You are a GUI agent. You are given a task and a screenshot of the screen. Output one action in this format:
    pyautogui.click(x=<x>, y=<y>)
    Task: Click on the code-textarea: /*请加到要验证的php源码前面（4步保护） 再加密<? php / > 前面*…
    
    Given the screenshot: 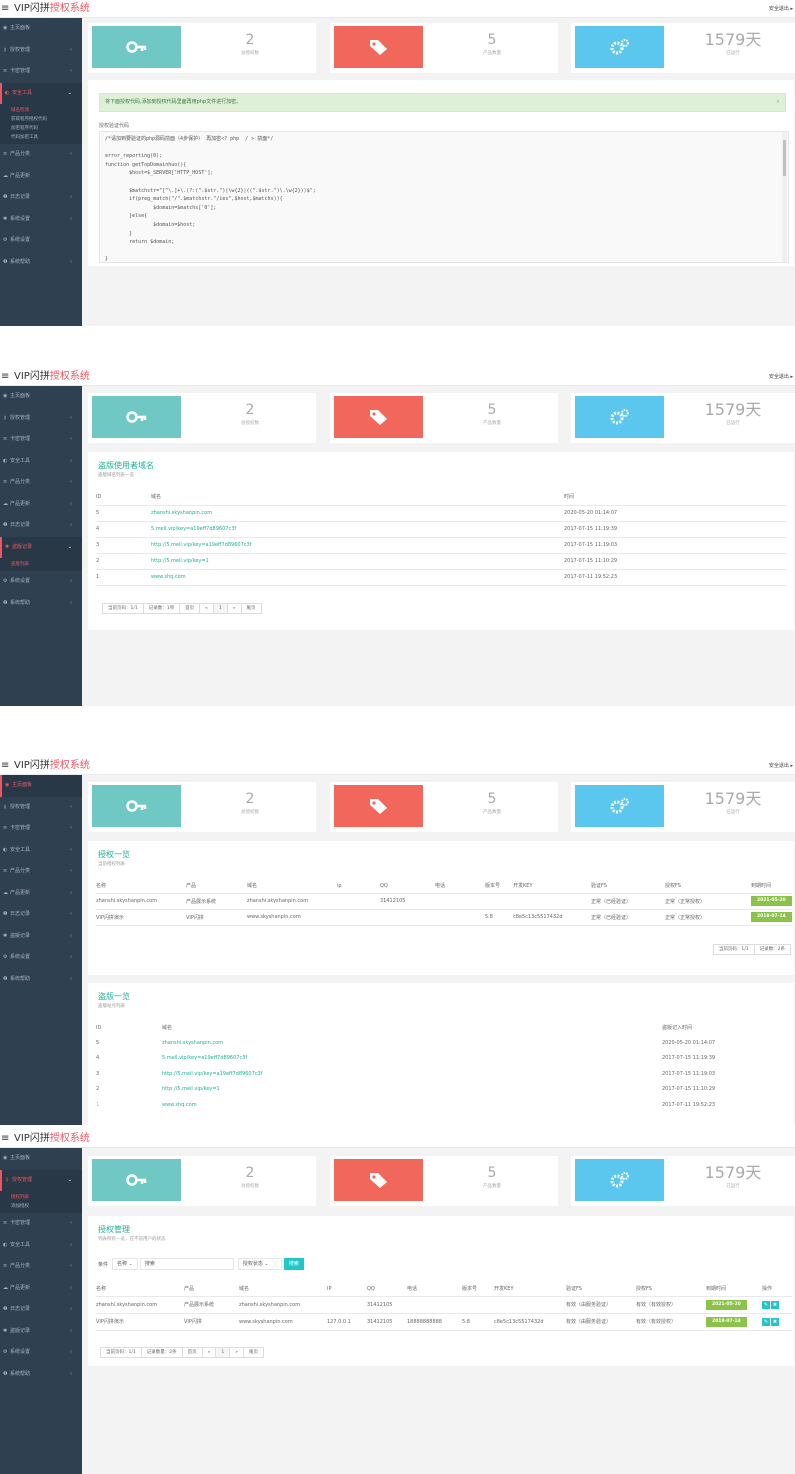 What is the action you would take?
    pyautogui.click(x=444, y=197)
    